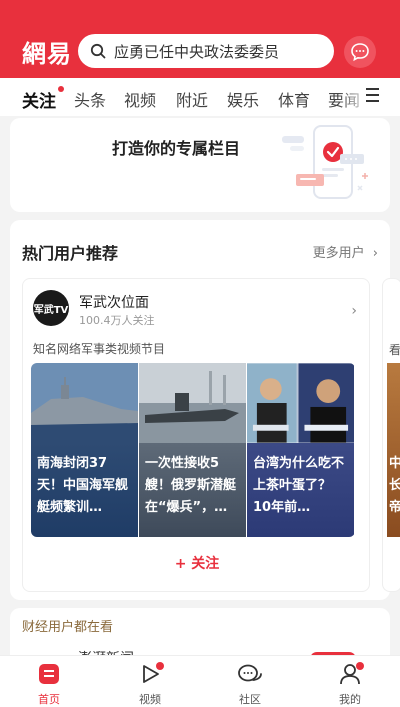 The image size is (400, 707). I want to click on phone-check-illustration-icon, so click(325, 162).